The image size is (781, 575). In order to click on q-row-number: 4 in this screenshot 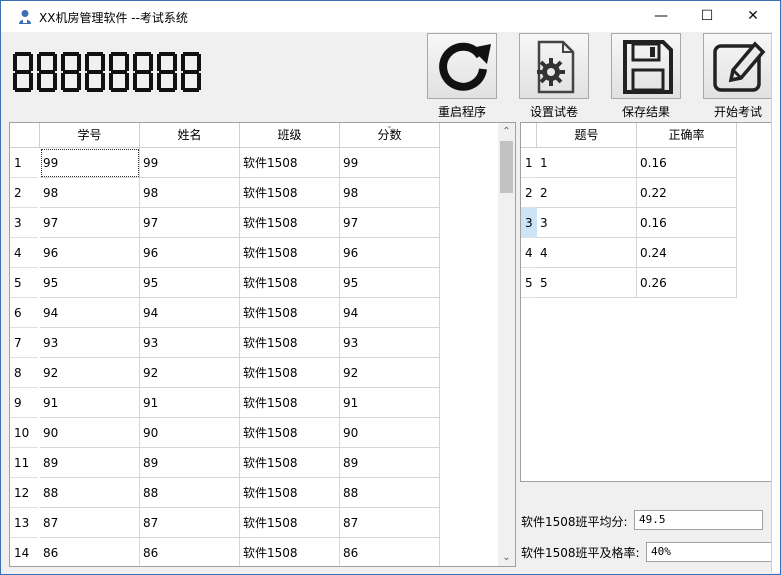, I will do `click(529, 253)`.